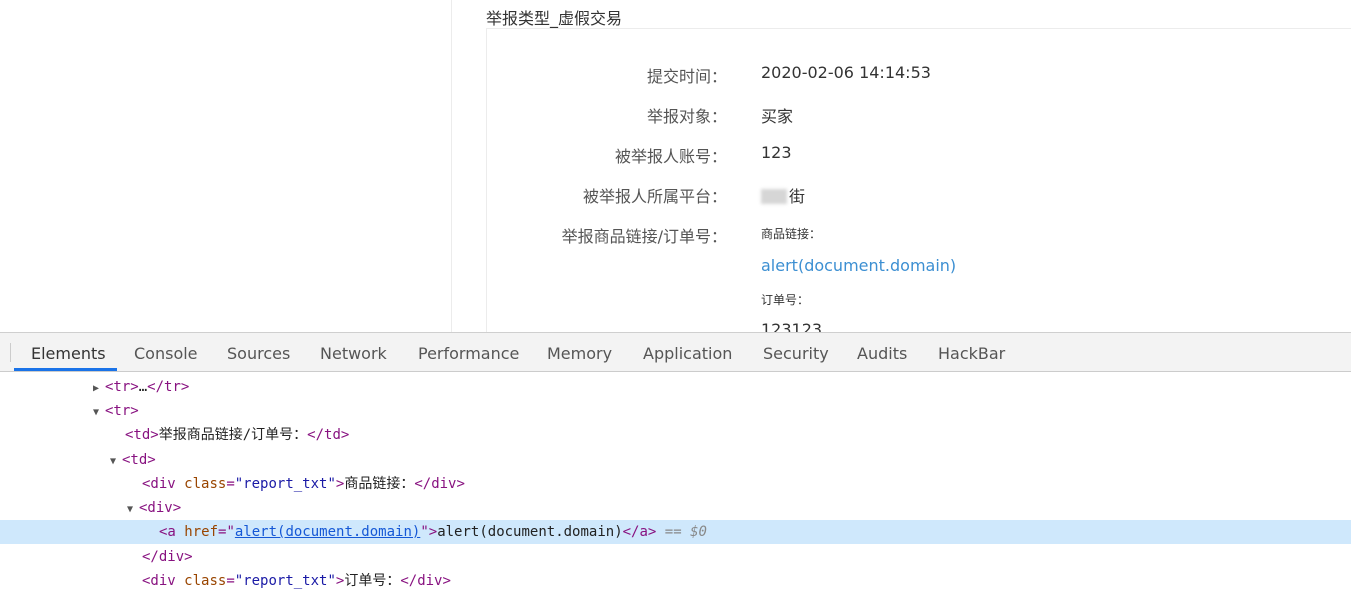 The image size is (1351, 600). Describe the element at coordinates (686, 116) in the screenshot. I see `report-target-label: 举报对象：` at that location.